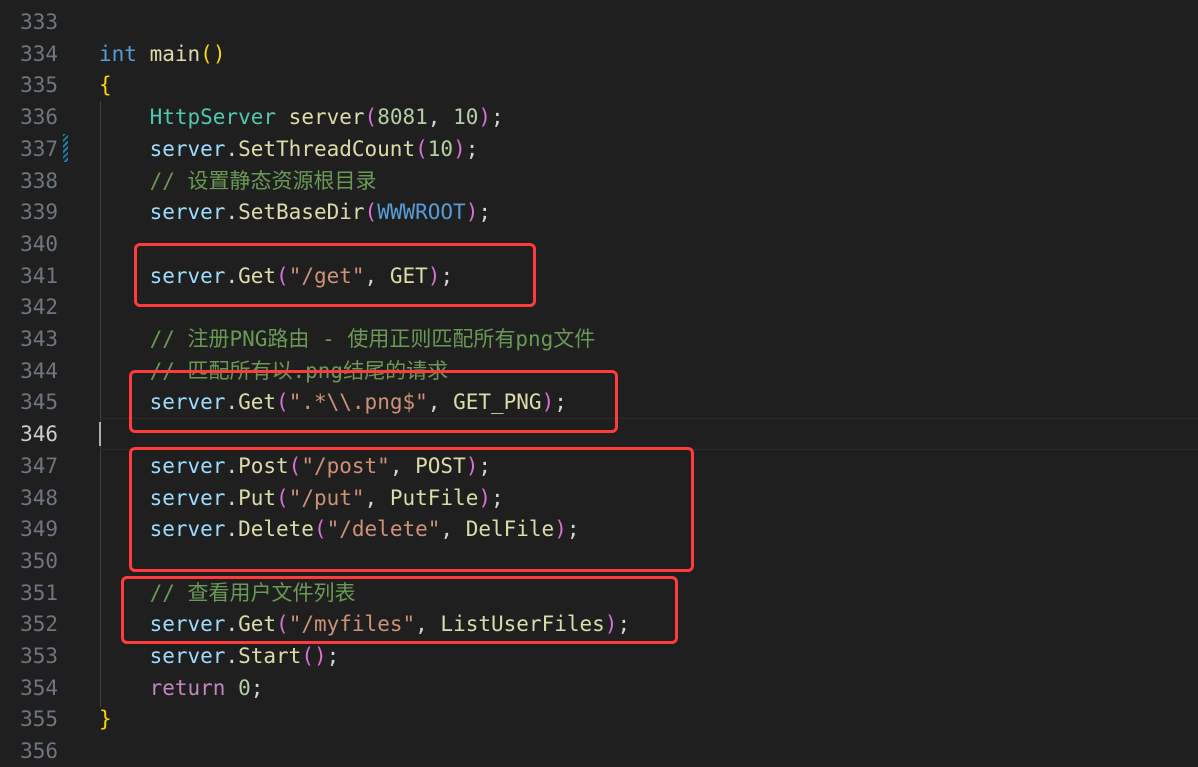 The width and height of the screenshot is (1198, 767). Describe the element at coordinates (39, 687) in the screenshot. I see `line-number: 354` at that location.